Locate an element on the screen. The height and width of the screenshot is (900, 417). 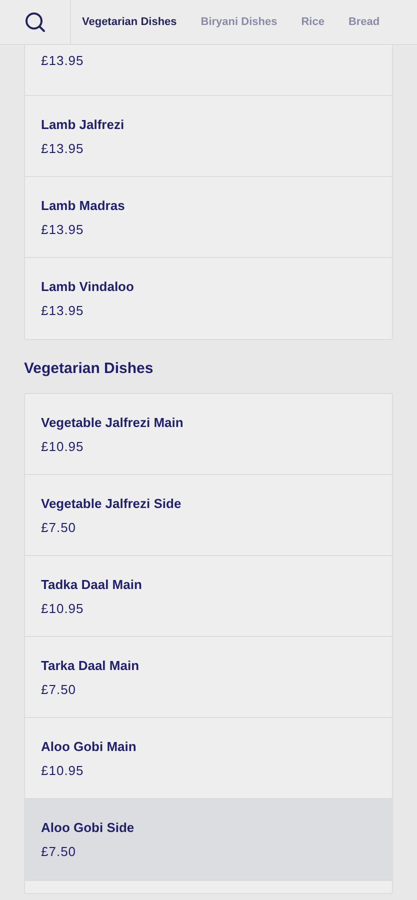
menu-item: Aloo Gobi Side £7.50 is located at coordinates (208, 839).